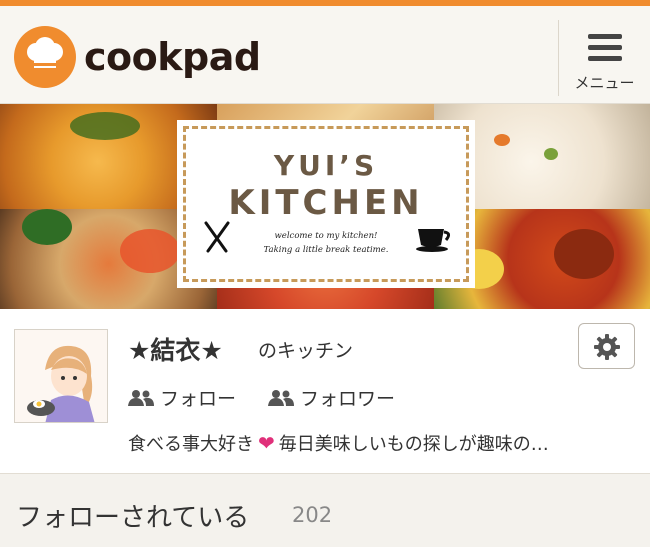 The image size is (650, 547). I want to click on avatar, so click(61, 376).